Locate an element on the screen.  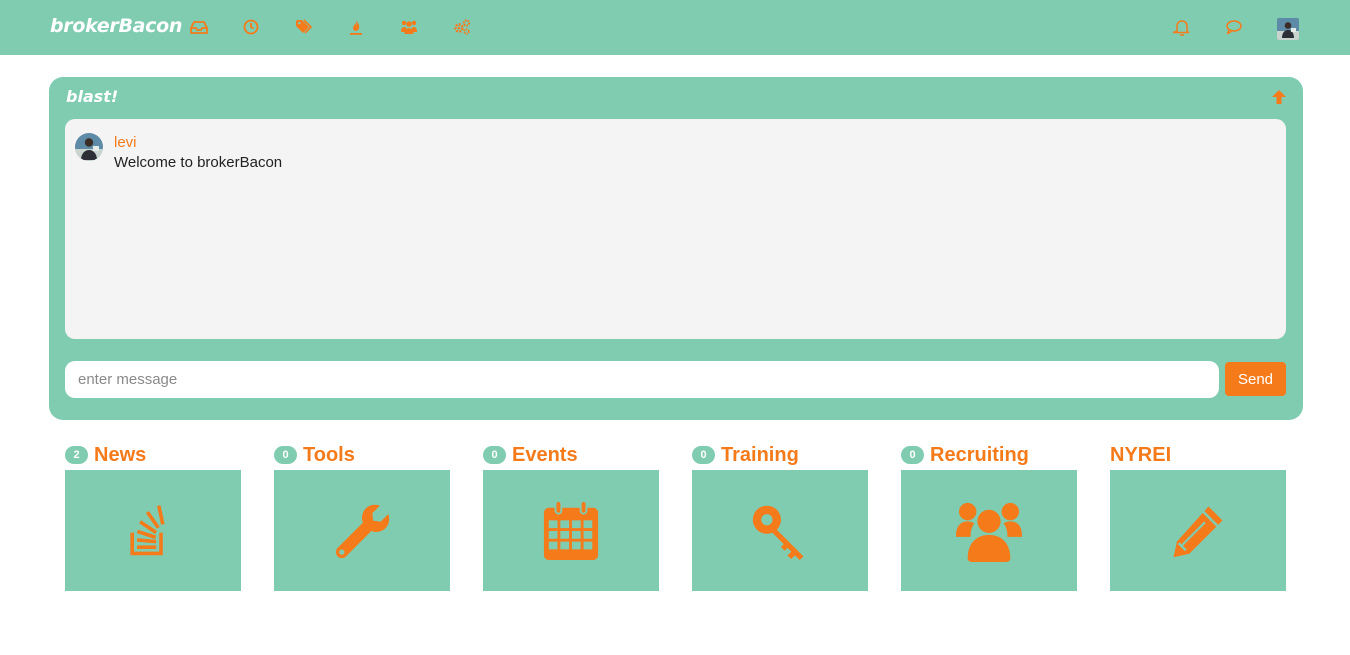
key-icon is located at coordinates (778, 532).